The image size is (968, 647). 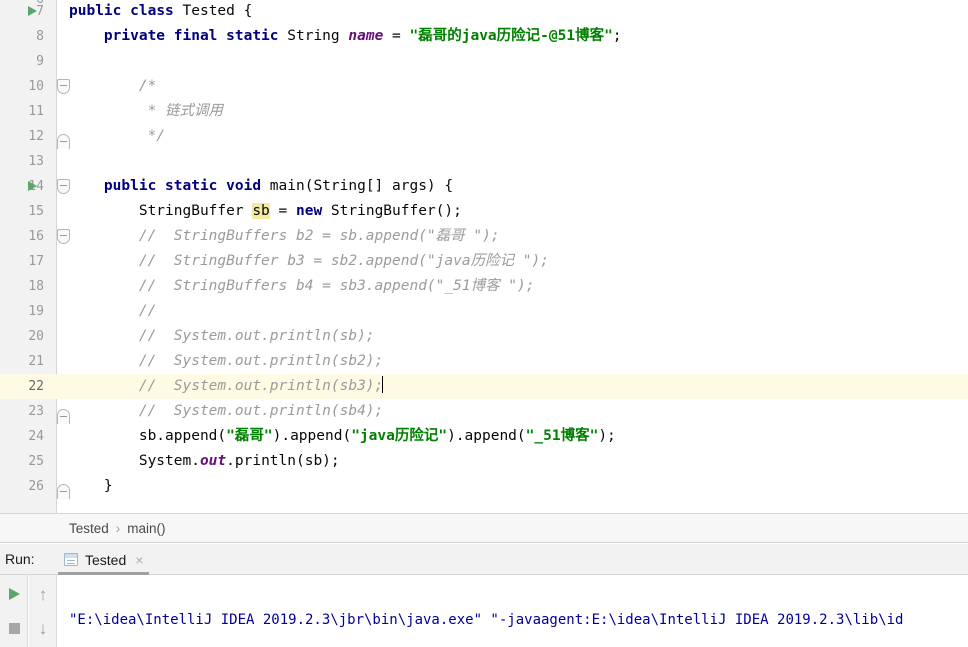 I want to click on breadcrumb-item-class: Tested, so click(x=89, y=528).